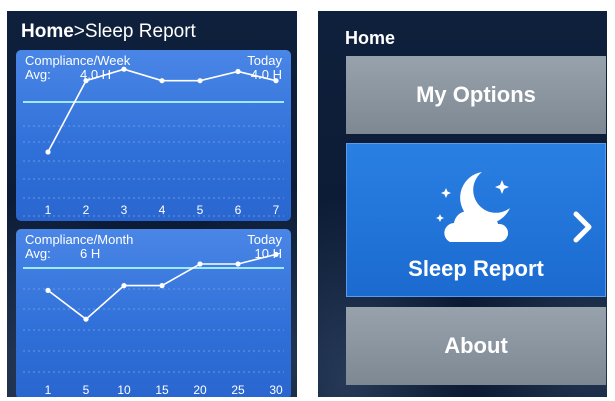 Image resolution: width=615 pixels, height=401 pixels. Describe the element at coordinates (162, 210) in the screenshot. I see `x-tick-label: 4` at that location.